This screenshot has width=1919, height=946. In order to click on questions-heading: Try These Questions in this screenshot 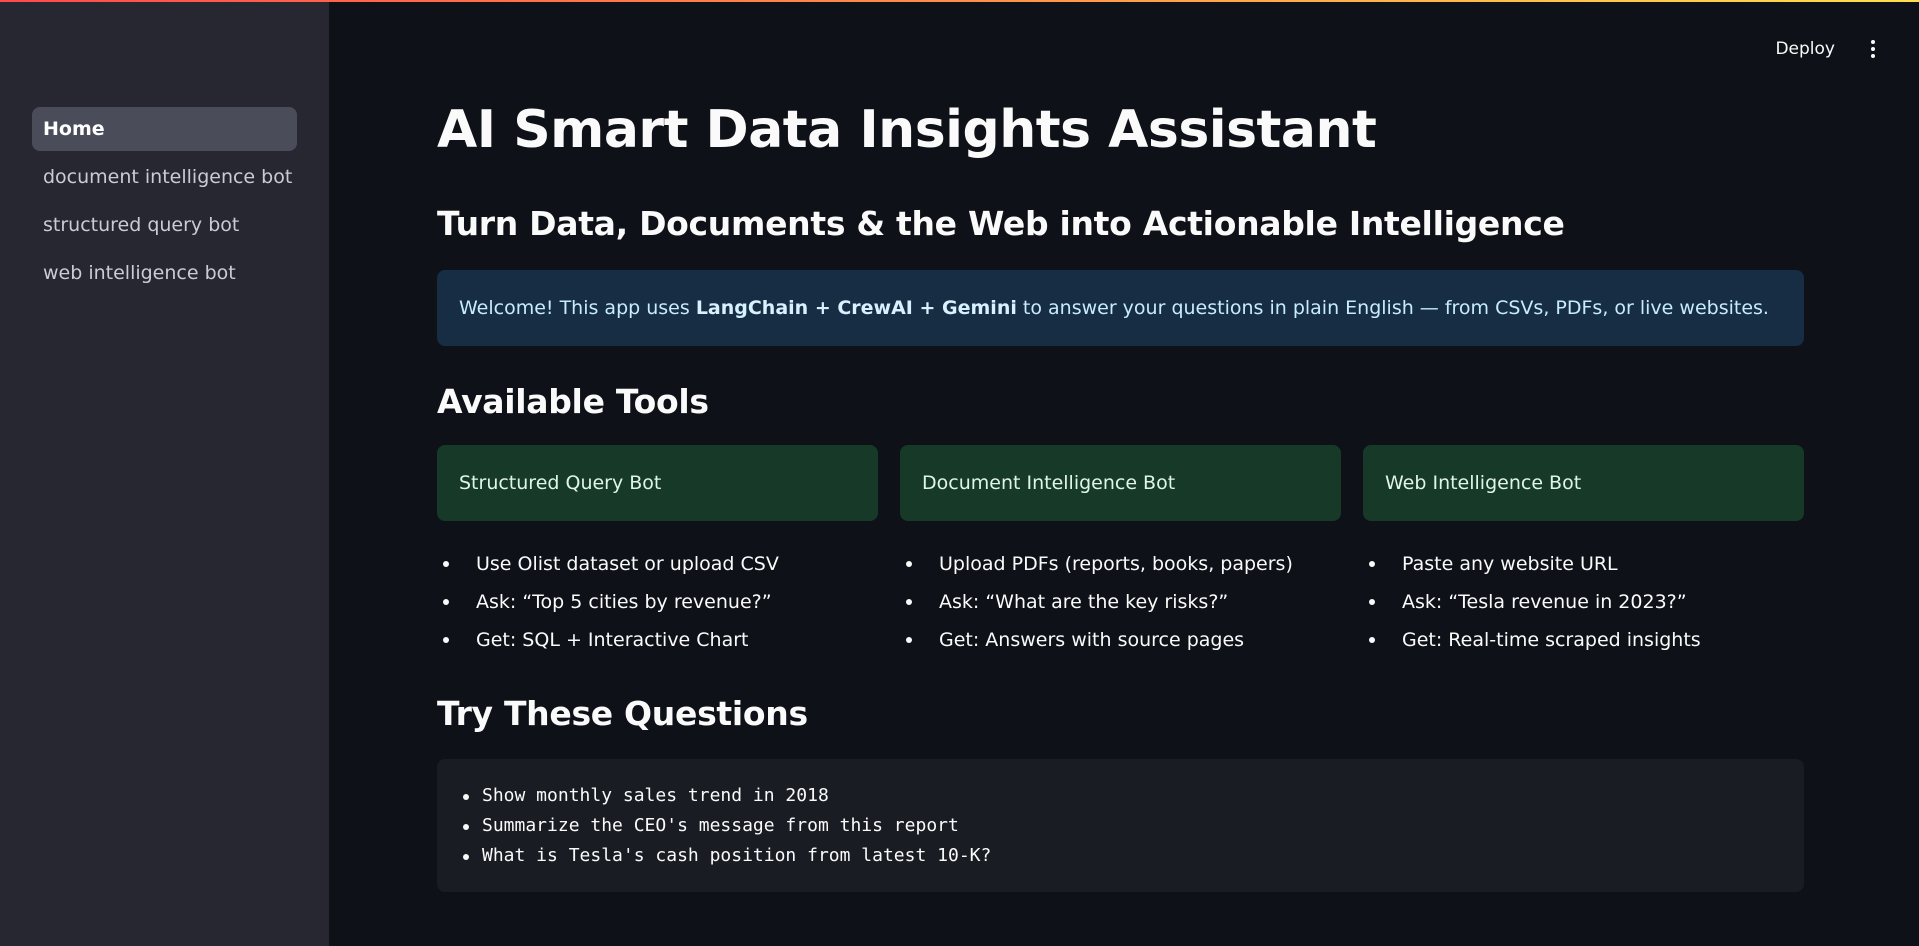, I will do `click(622, 713)`.